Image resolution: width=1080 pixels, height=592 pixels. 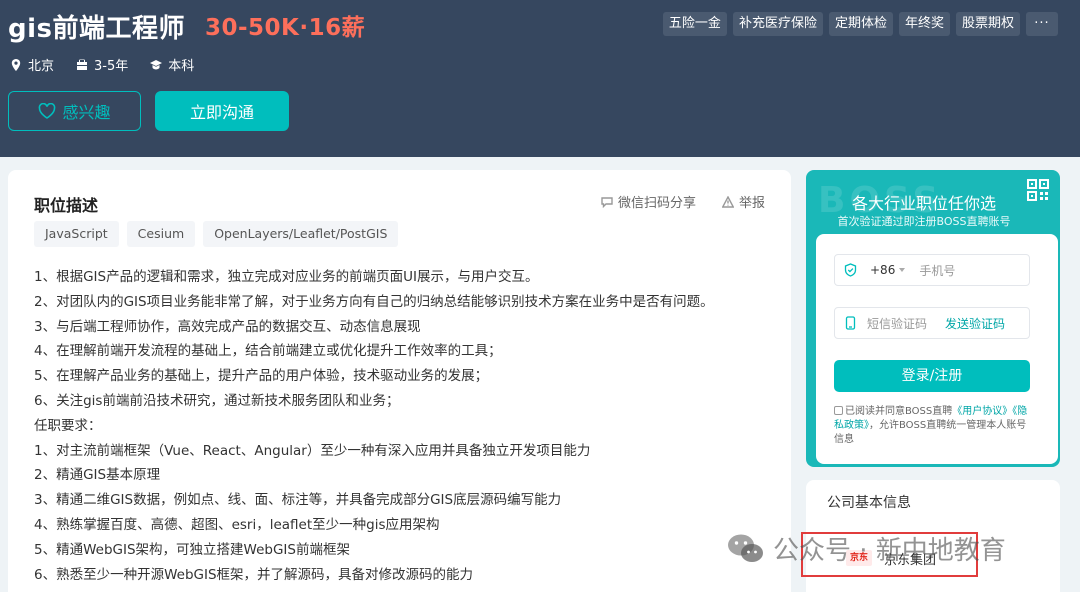 I want to click on section-title: 职位描述, so click(x=66, y=205).